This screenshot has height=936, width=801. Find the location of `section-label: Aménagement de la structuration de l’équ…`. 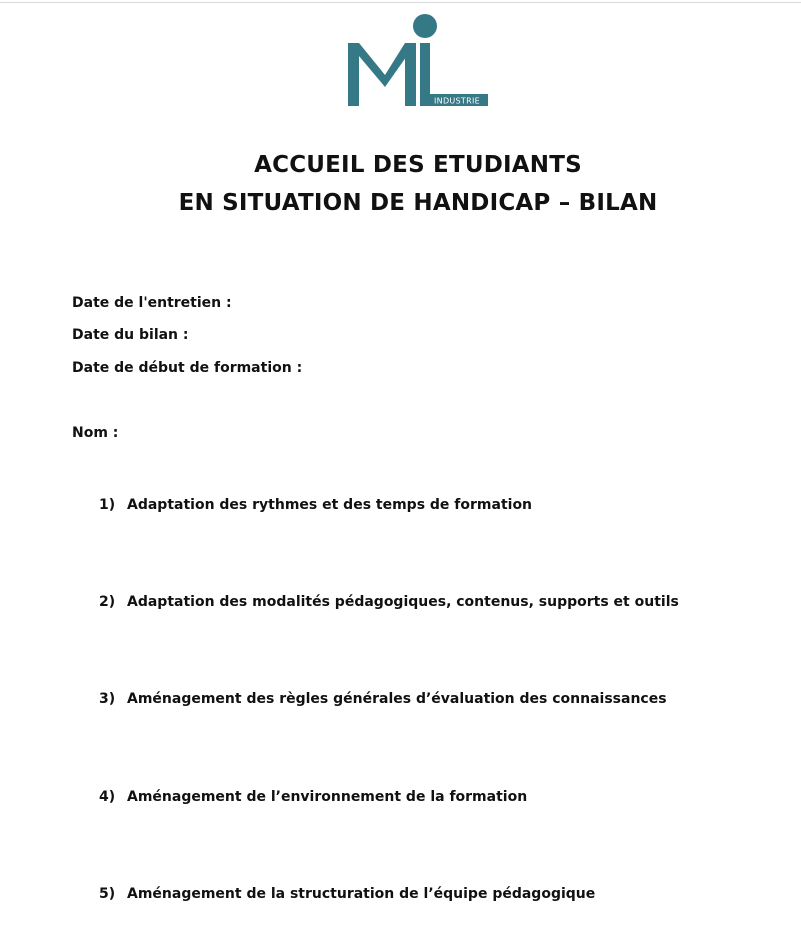

section-label: Aménagement de la structuration de l’équ… is located at coordinates (361, 894).